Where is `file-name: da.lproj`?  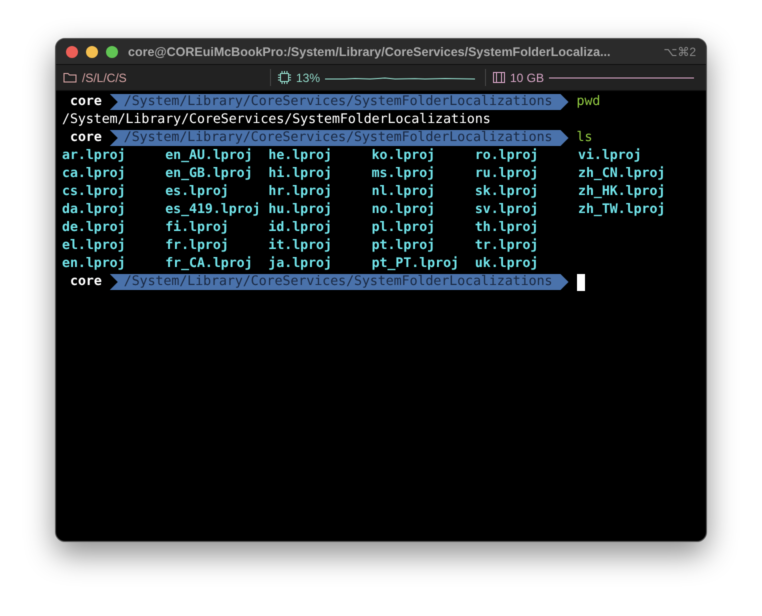
file-name: da.lproj is located at coordinates (94, 210).